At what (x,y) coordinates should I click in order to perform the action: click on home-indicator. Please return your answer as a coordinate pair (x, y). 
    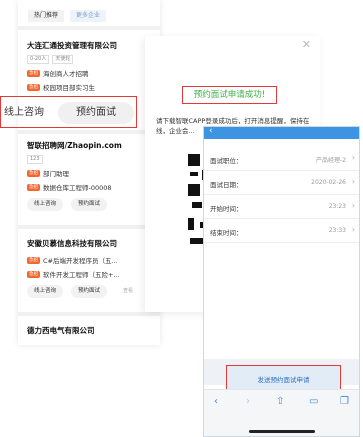
    Looking at the image, I should click on (282, 431).